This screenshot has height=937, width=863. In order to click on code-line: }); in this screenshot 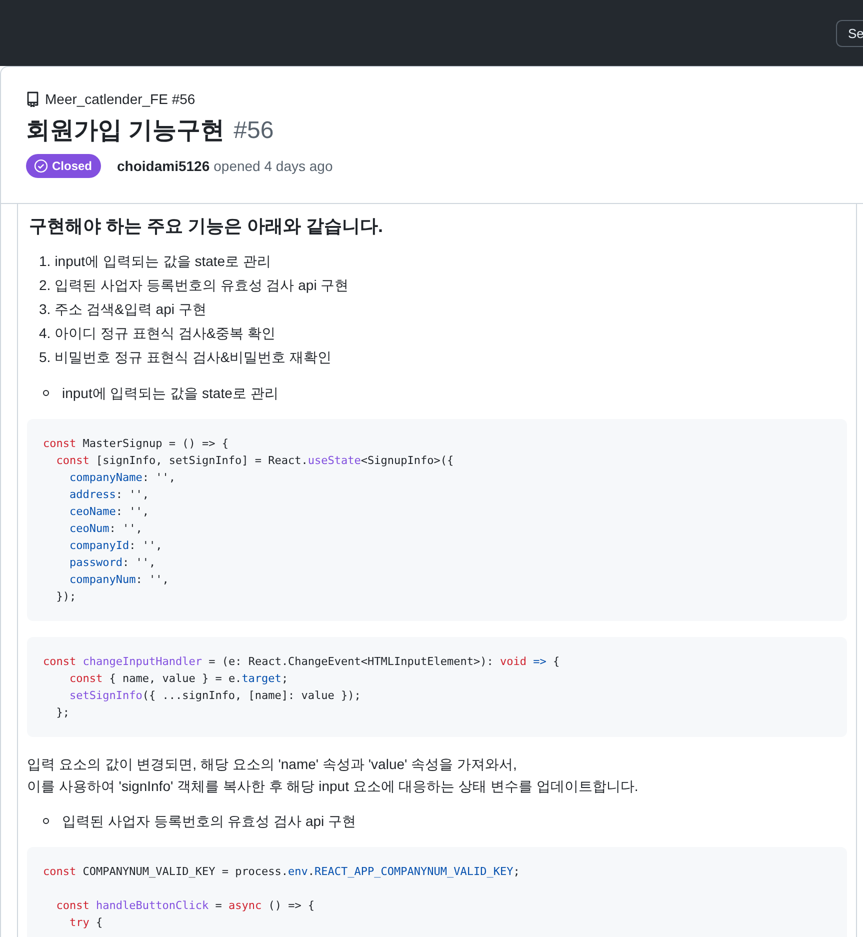, I will do `click(65, 597)`.